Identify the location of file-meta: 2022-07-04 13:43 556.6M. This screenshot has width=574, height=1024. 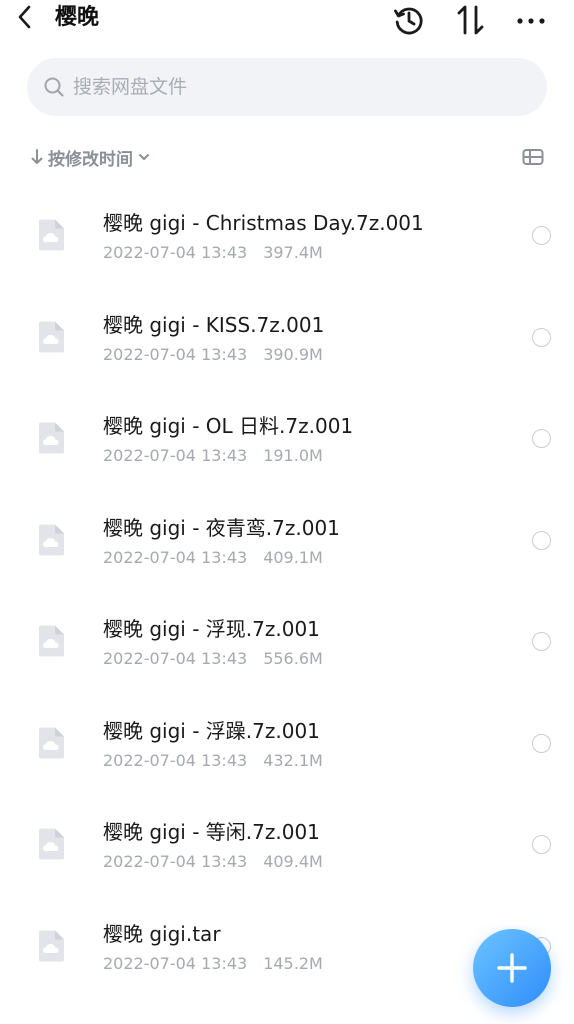
(213, 659).